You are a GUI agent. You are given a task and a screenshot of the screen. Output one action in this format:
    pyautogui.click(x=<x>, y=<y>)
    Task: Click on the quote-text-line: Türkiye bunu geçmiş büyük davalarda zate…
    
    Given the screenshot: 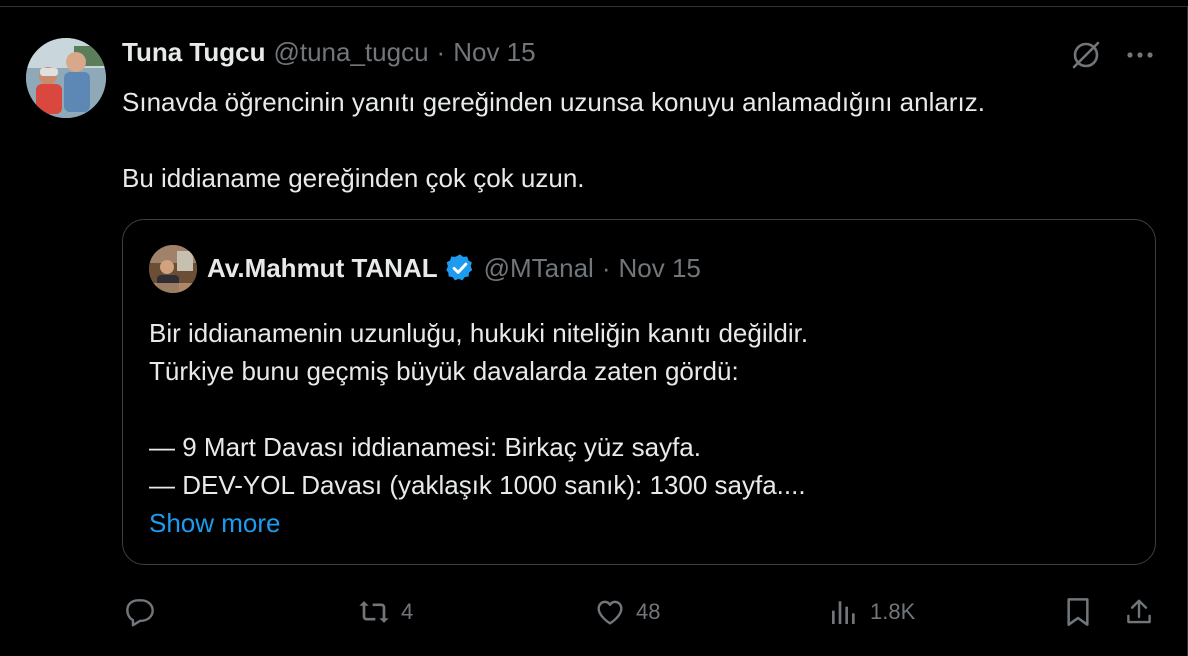 What is the action you would take?
    pyautogui.click(x=444, y=371)
    